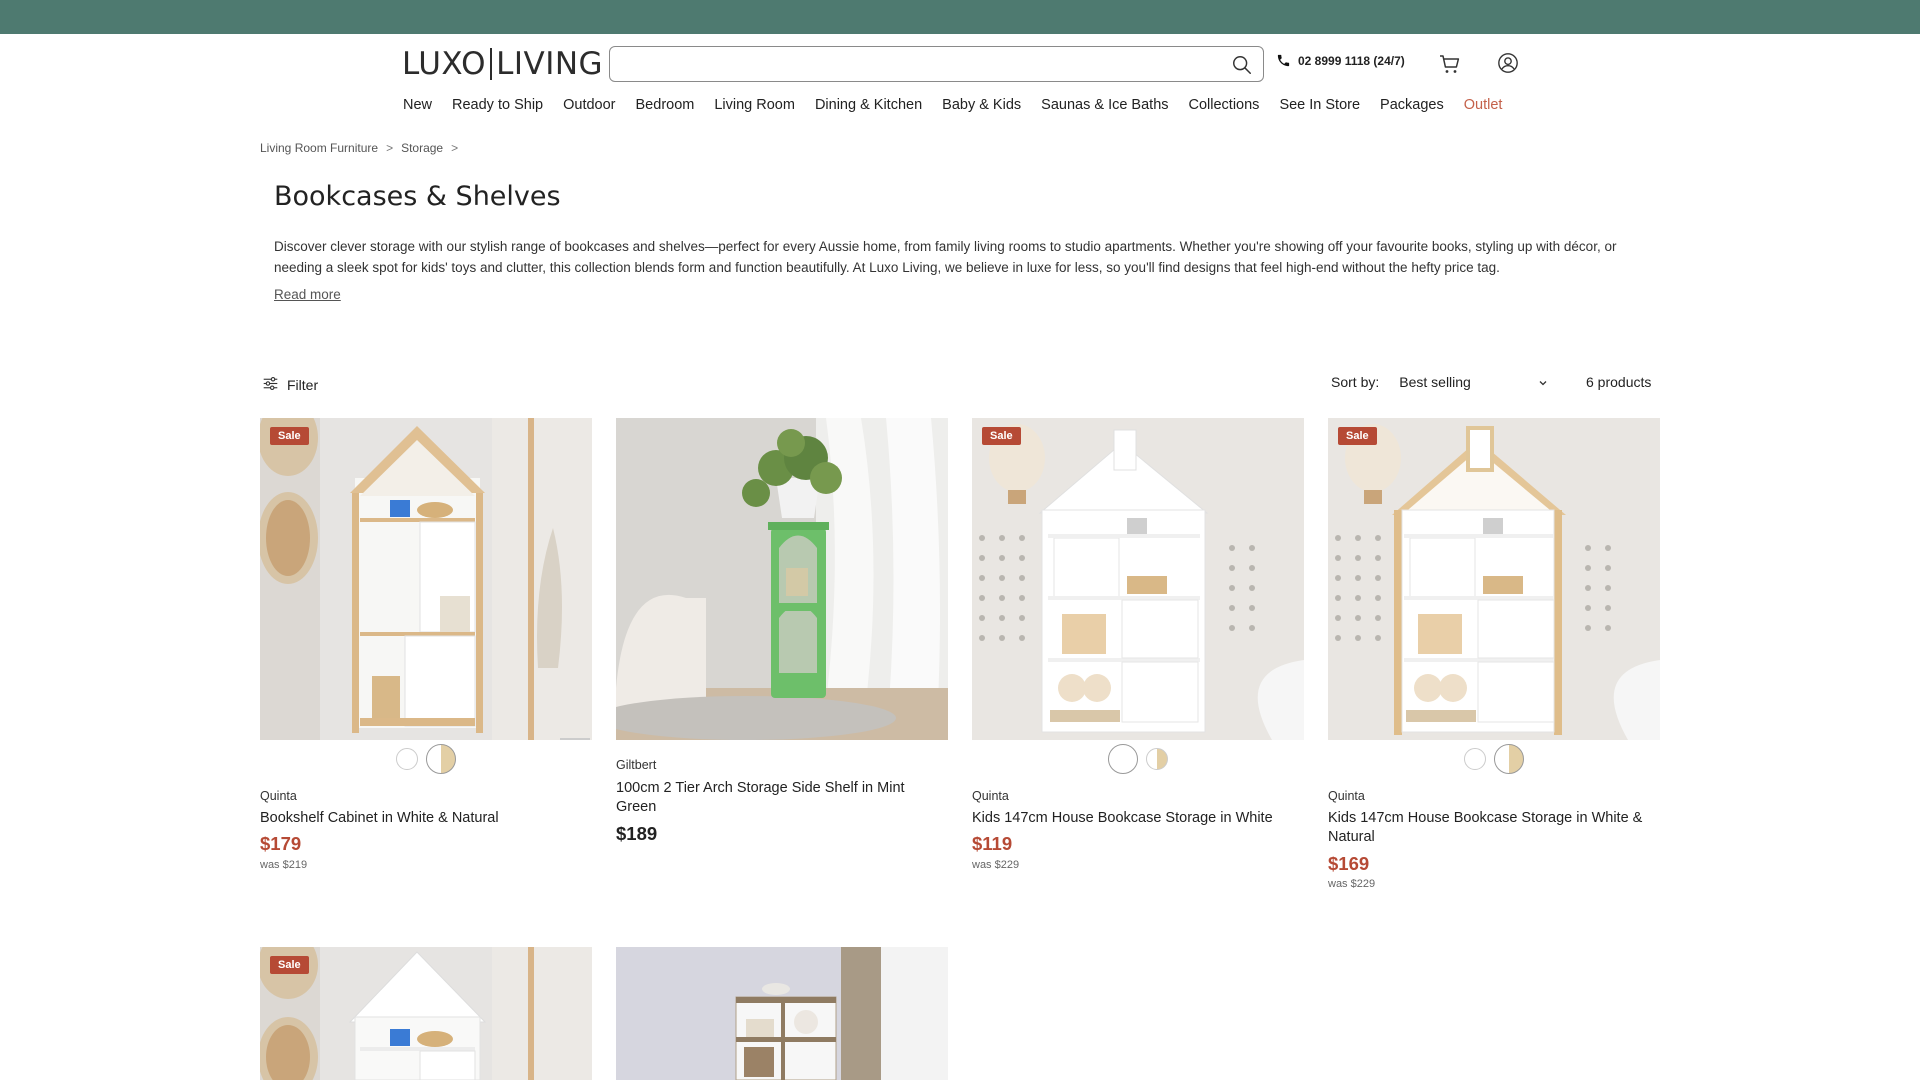  I want to click on logo-text-right: LIVING, so click(550, 64).